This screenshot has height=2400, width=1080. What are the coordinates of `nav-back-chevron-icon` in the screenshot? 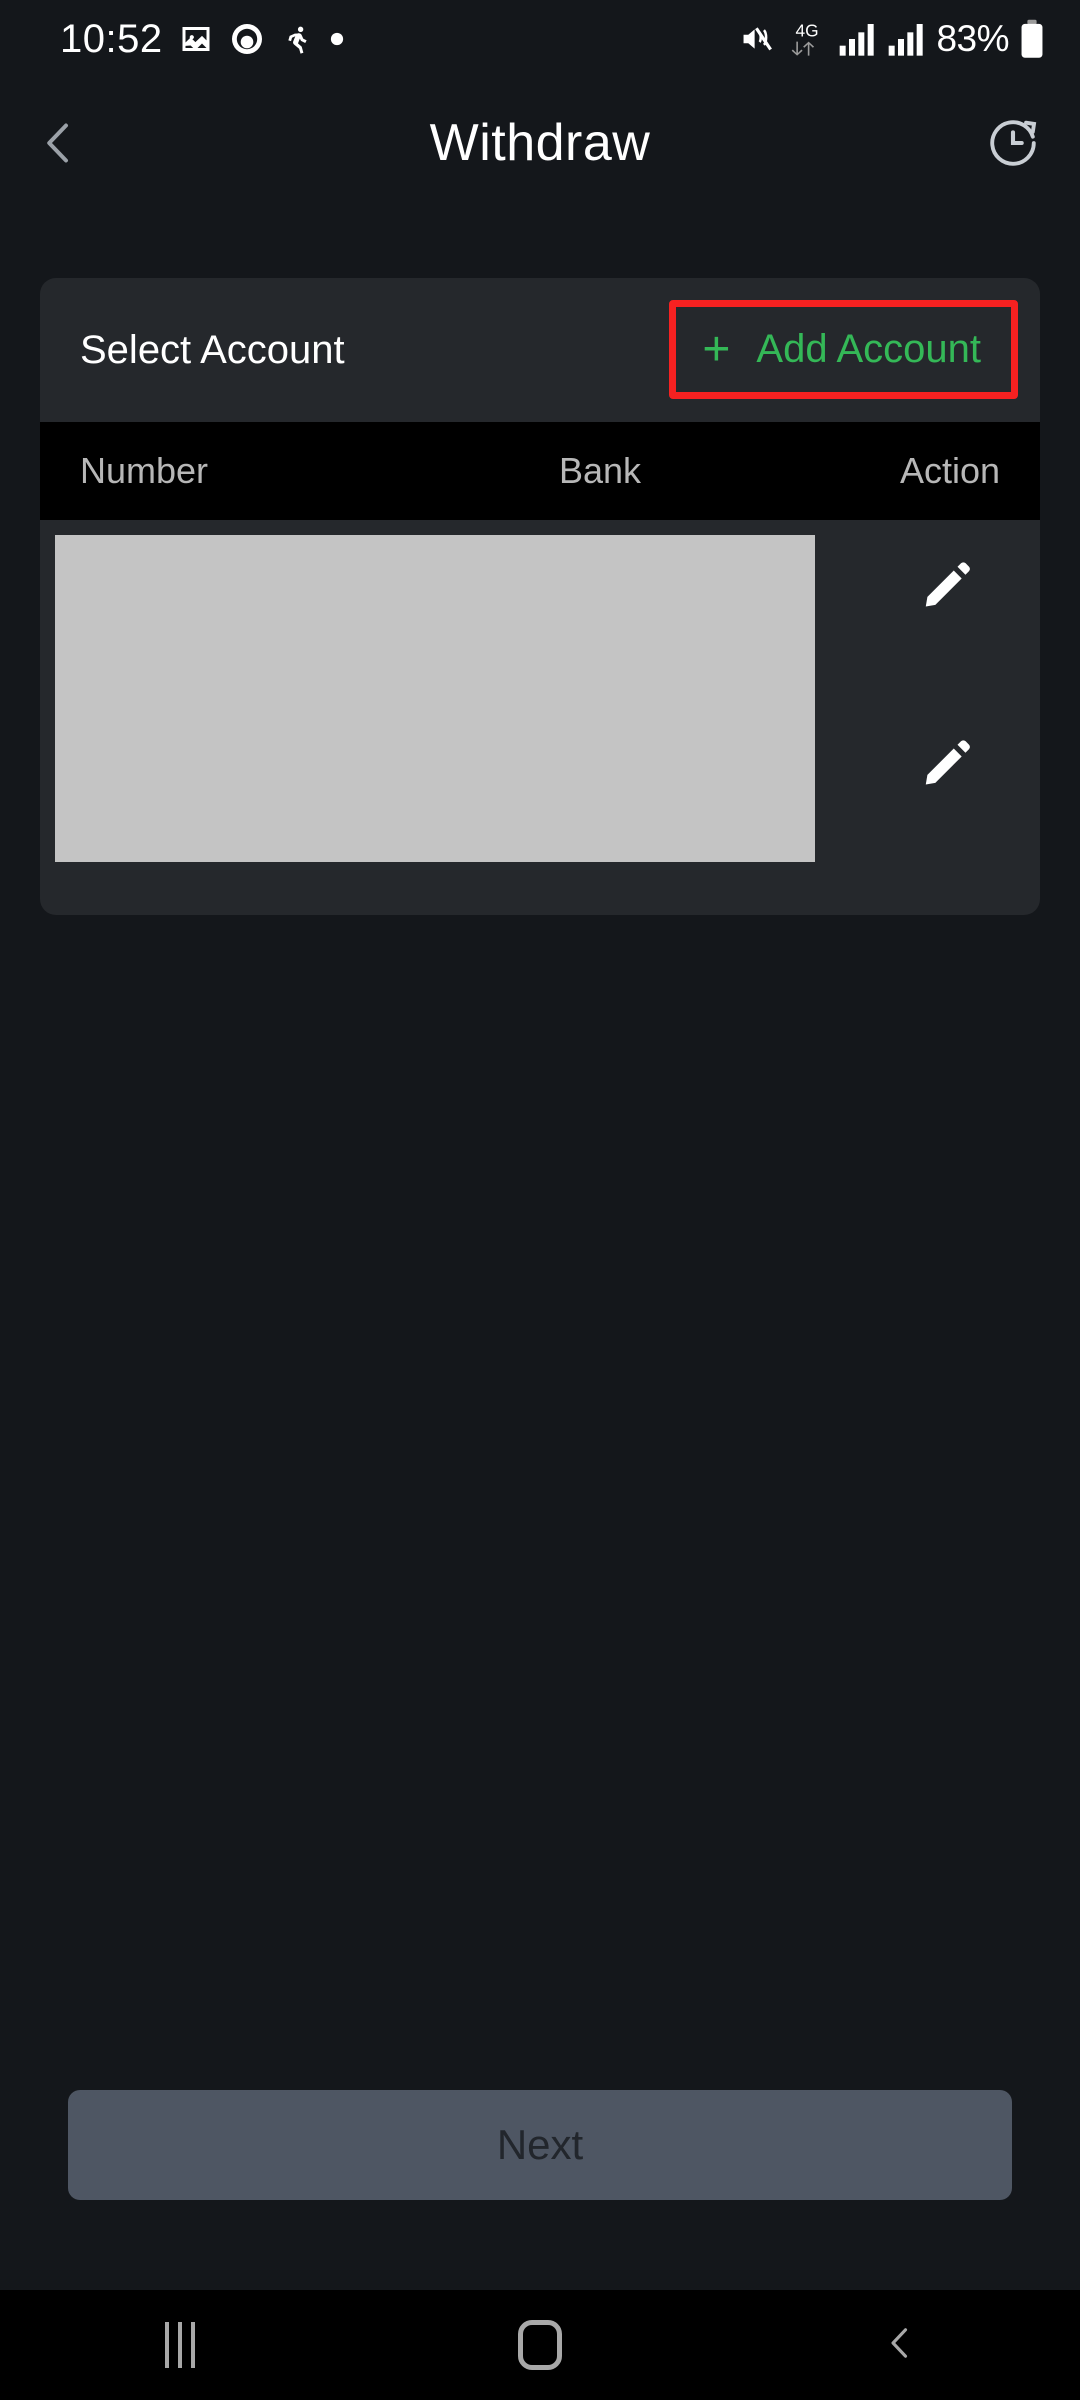 It's located at (900, 2345).